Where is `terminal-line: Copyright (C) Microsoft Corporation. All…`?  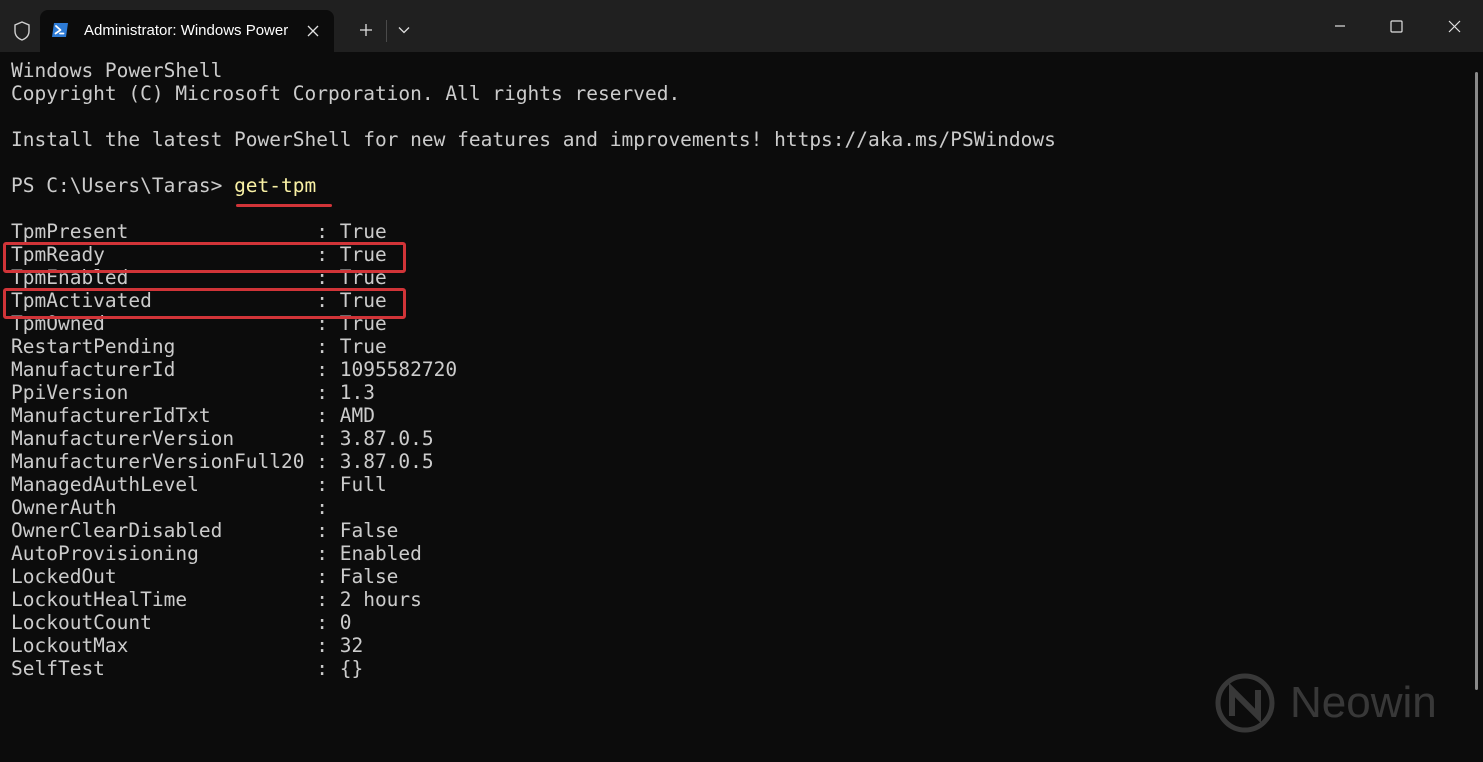 terminal-line: Copyright (C) Microsoft Corporation. All… is located at coordinates (346, 93).